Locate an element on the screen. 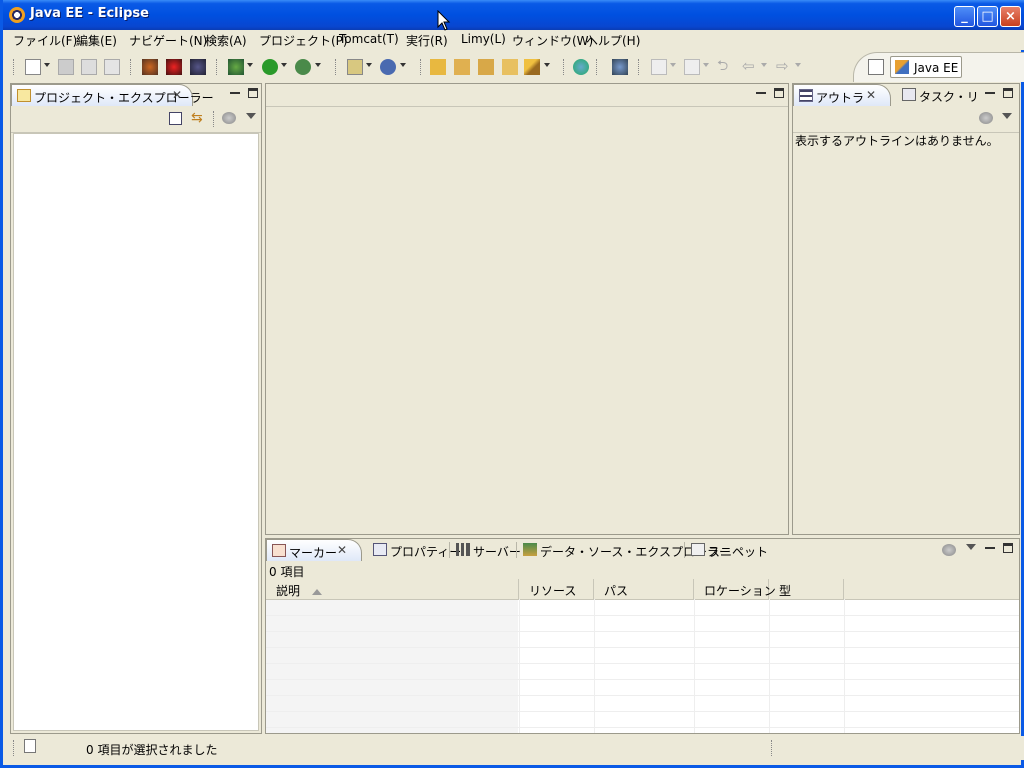 The width and height of the screenshot is (1024, 768). tab-label: サーバー is located at coordinates (497, 552).